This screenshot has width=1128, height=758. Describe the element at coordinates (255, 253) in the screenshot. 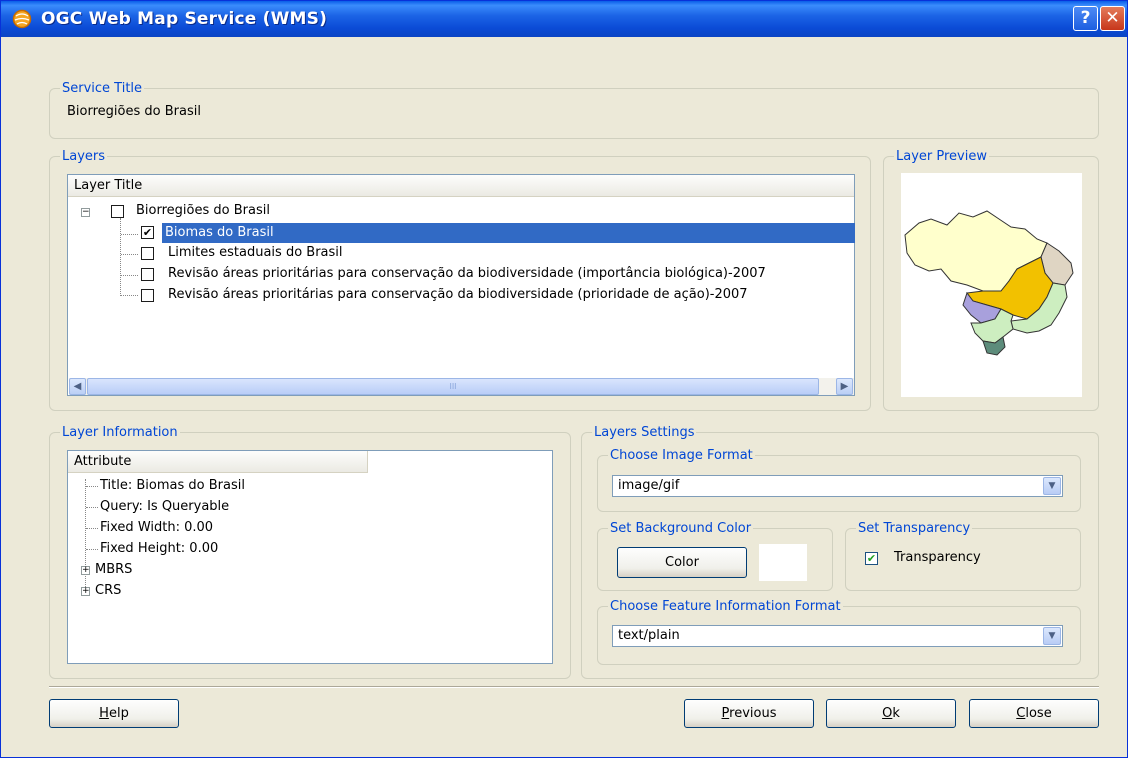

I see `layer-item-limites: Limites estaduais do Brasil` at that location.